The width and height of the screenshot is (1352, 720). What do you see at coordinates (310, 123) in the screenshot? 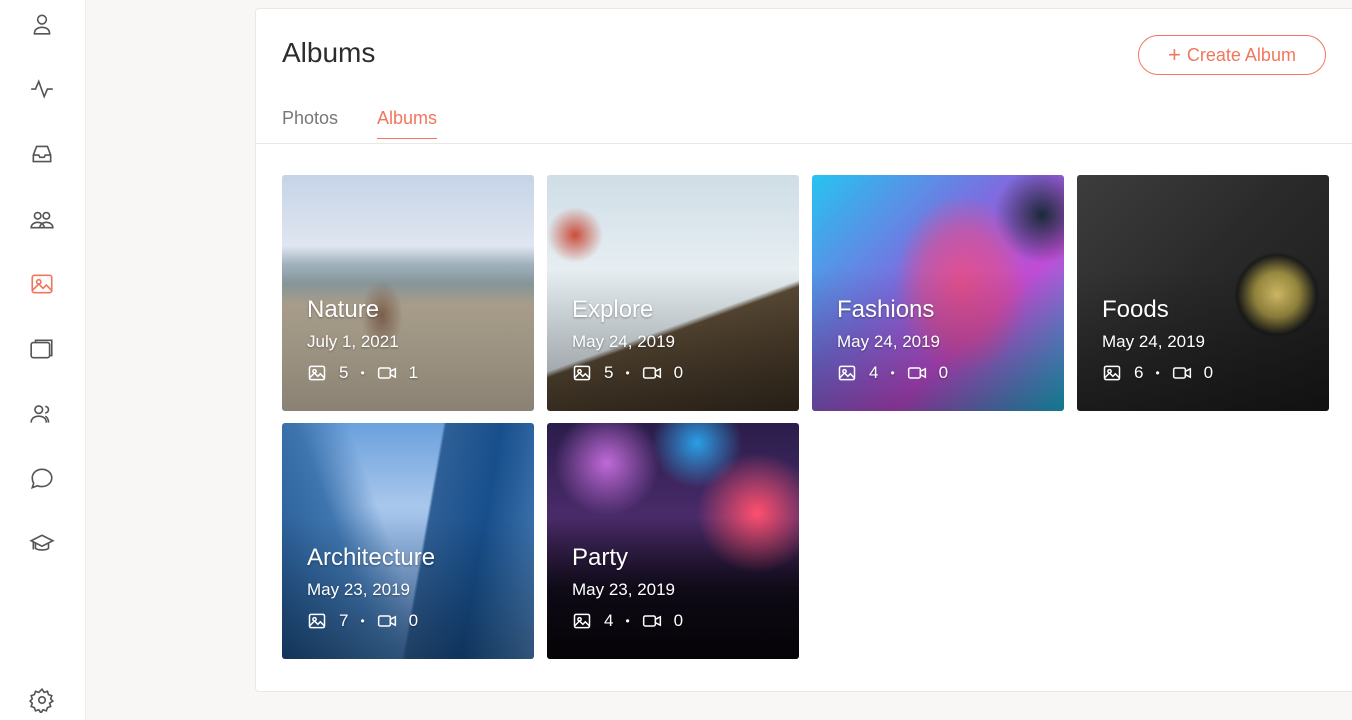
I see `tab-photos: Photos` at bounding box center [310, 123].